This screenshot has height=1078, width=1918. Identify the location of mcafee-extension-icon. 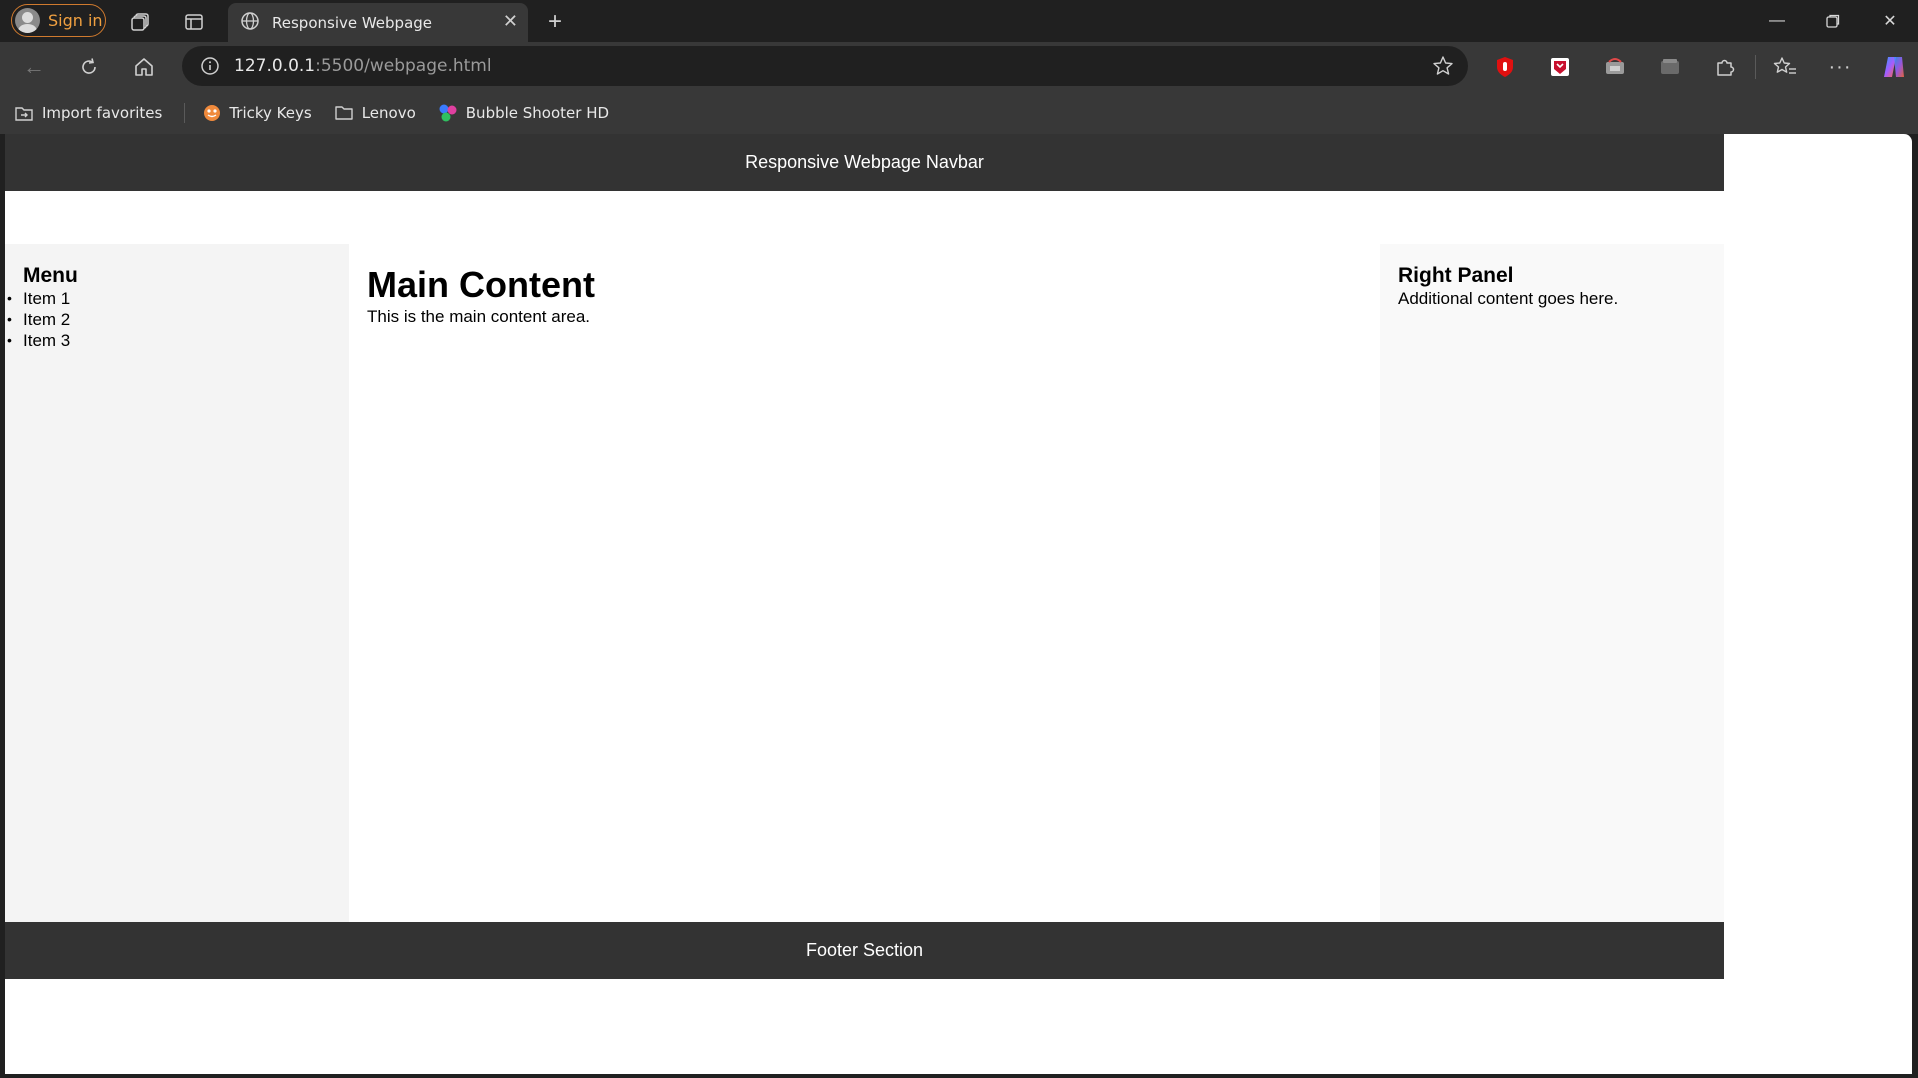
(1560, 67).